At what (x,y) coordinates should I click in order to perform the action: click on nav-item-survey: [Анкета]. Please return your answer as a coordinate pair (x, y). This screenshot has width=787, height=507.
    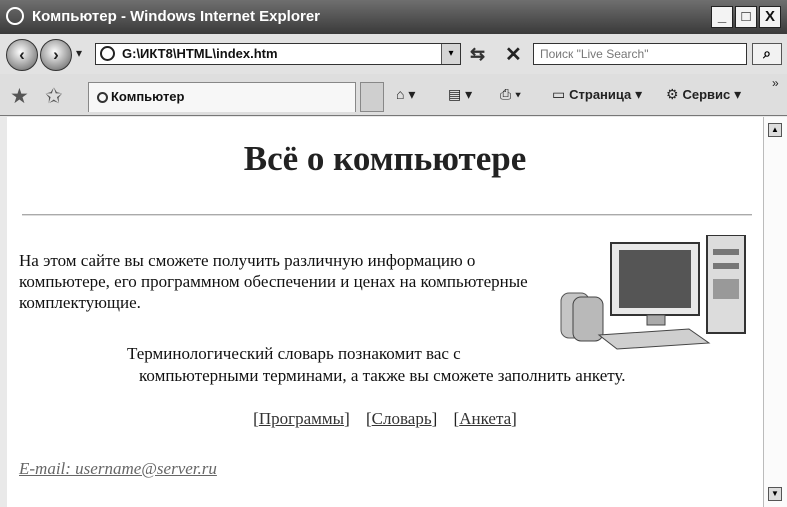
    Looking at the image, I should click on (485, 418).